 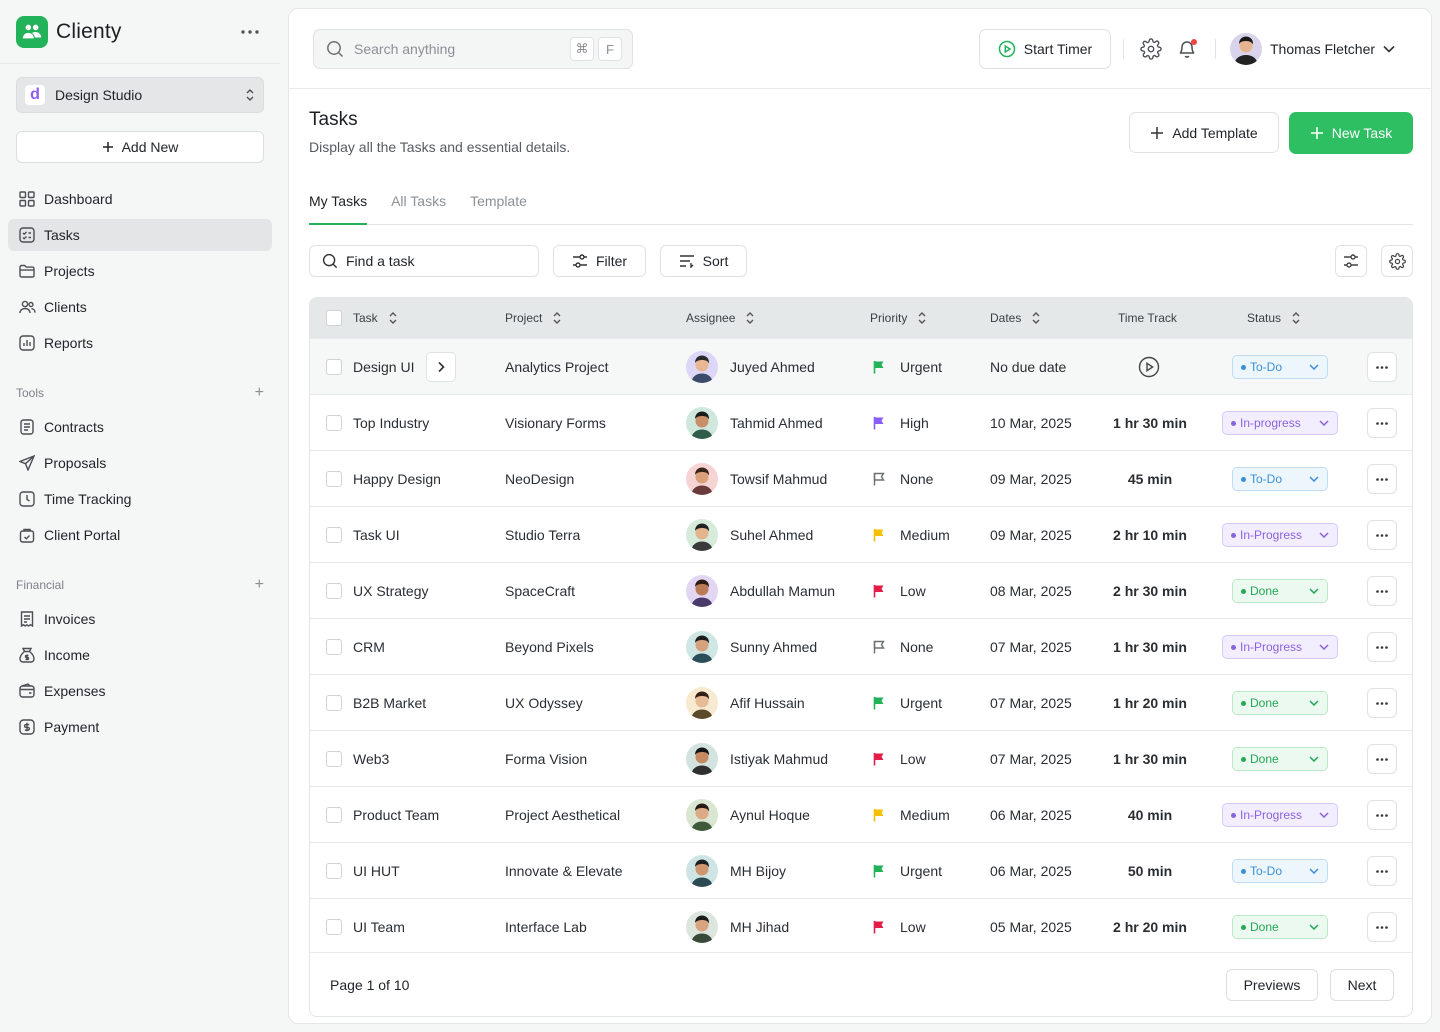 I want to click on sort-button: Sort, so click(x=703, y=261).